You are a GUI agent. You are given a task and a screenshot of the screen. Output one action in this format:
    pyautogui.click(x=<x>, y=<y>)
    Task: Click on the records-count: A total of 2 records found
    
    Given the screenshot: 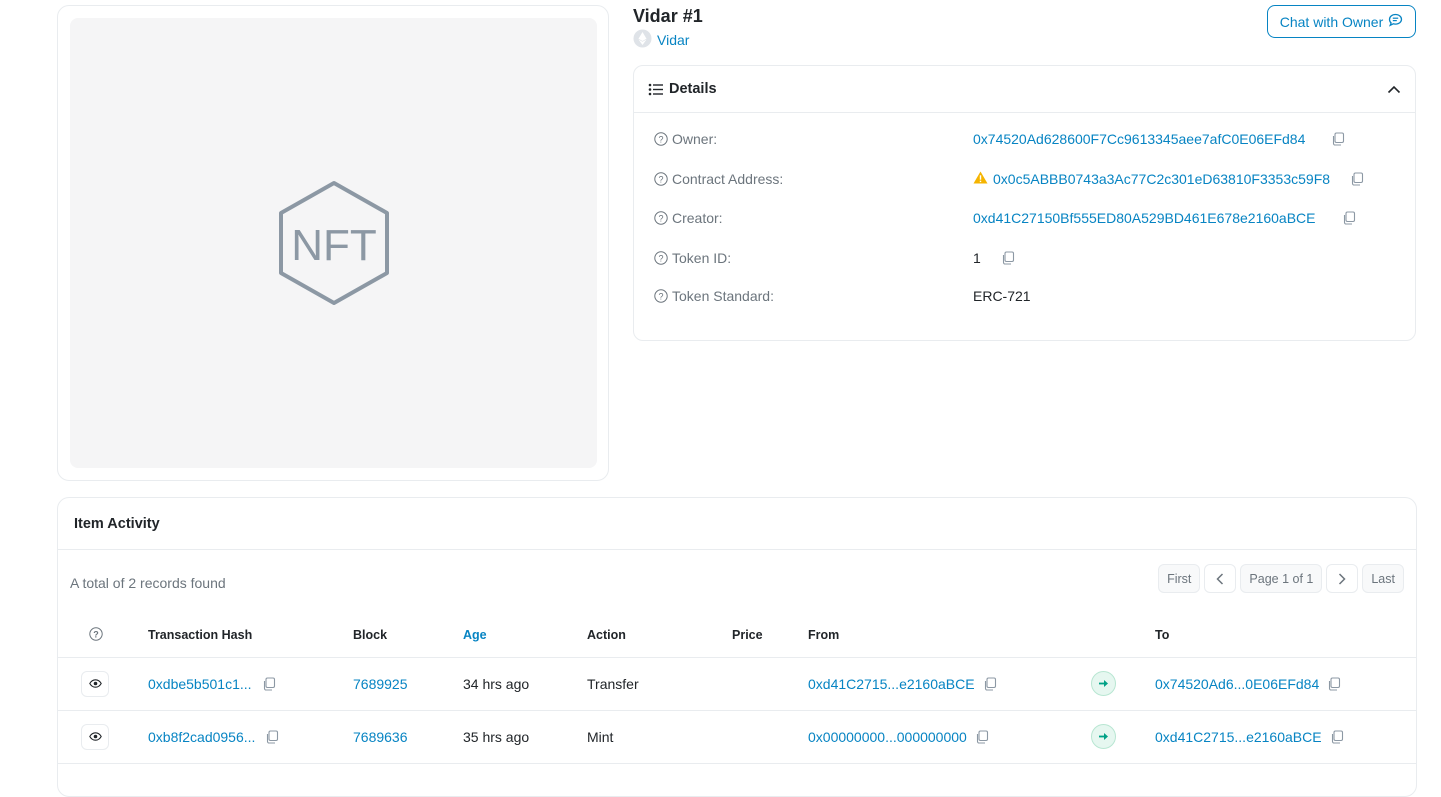 What is the action you would take?
    pyautogui.click(x=148, y=583)
    